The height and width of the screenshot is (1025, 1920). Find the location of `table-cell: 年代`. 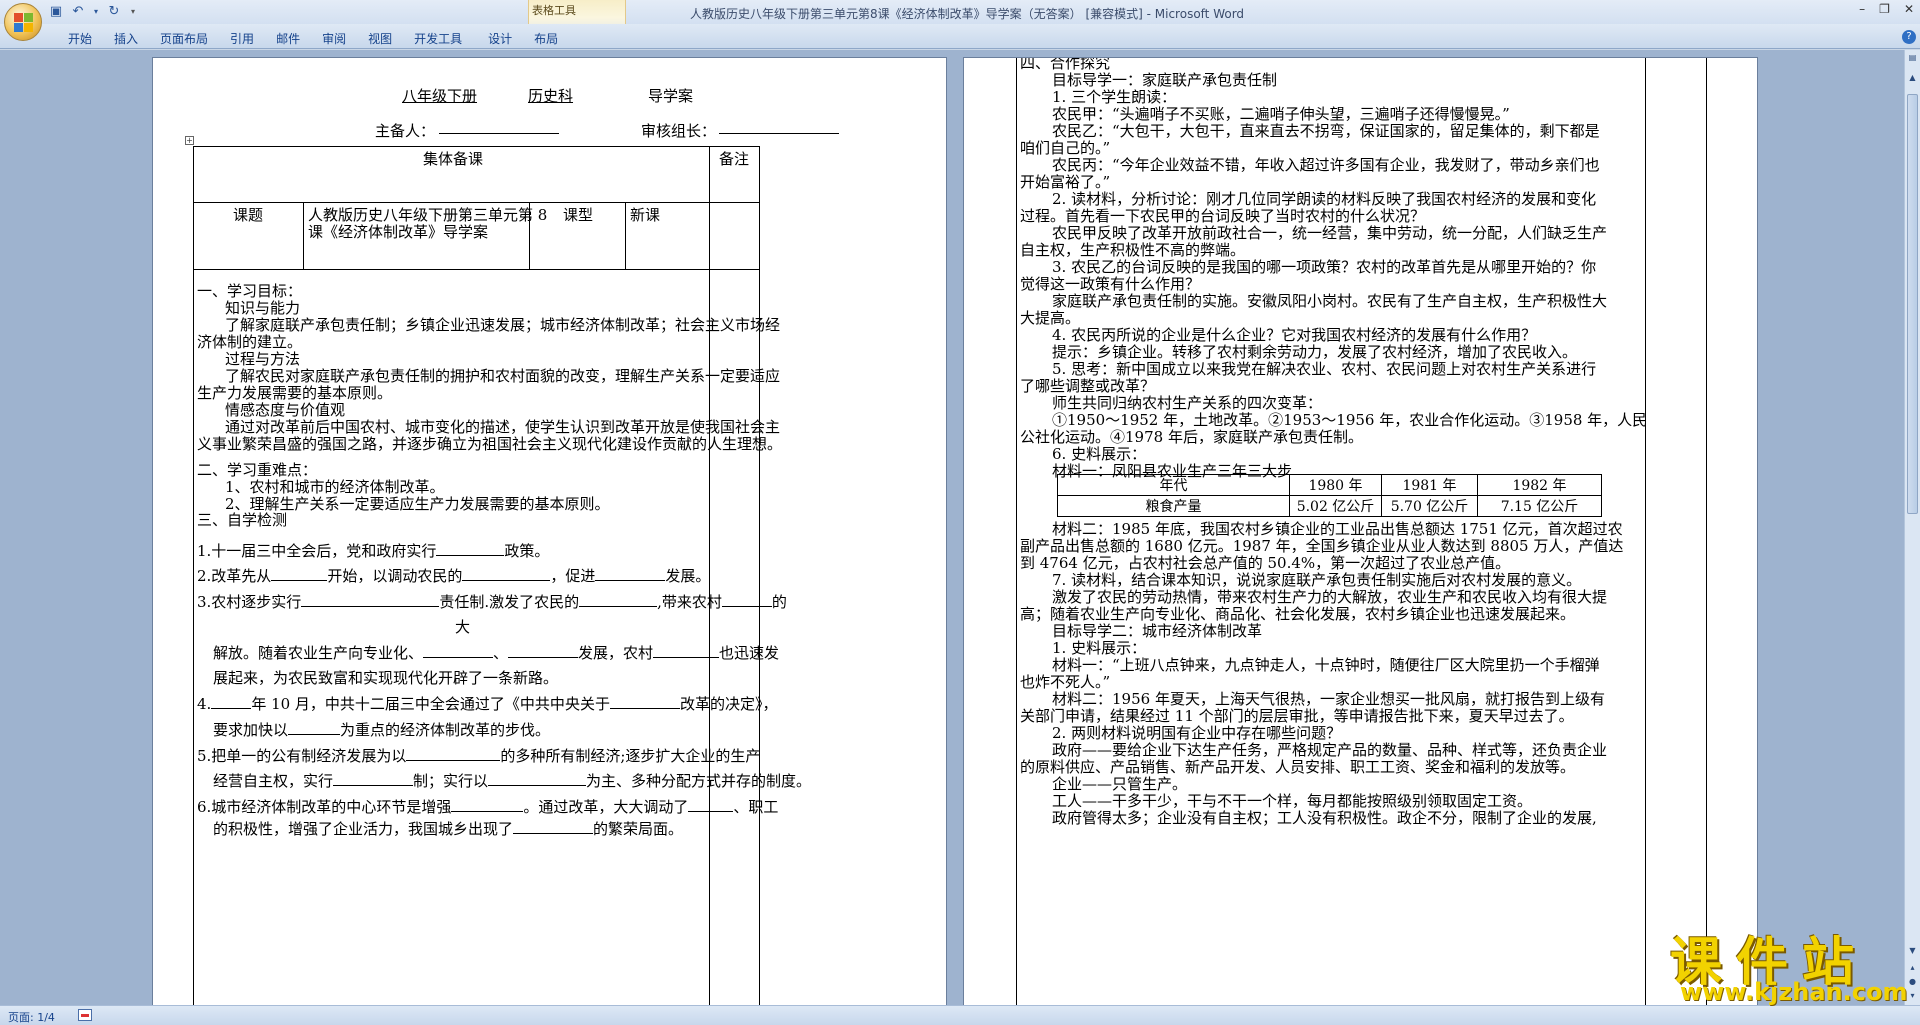

table-cell: 年代 is located at coordinates (1173, 485).